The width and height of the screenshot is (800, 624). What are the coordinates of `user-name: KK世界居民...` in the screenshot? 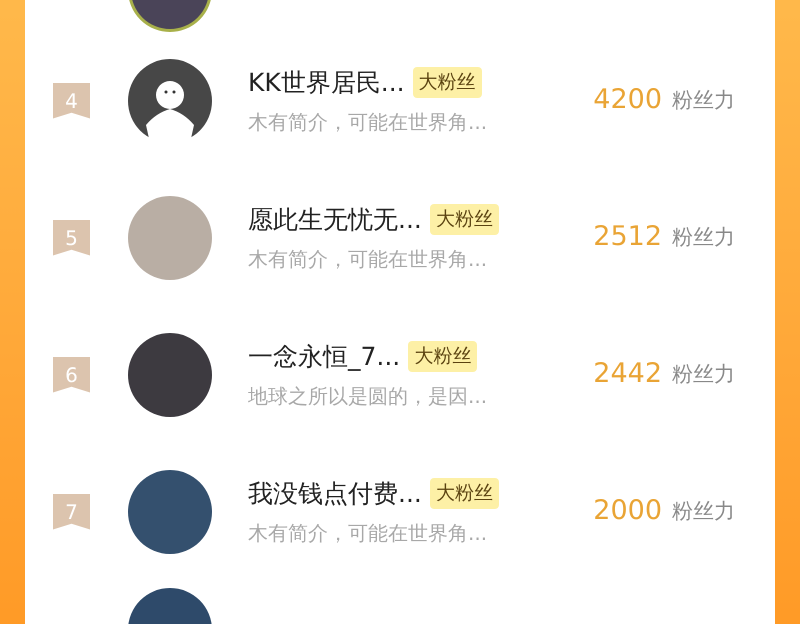 It's located at (326, 83).